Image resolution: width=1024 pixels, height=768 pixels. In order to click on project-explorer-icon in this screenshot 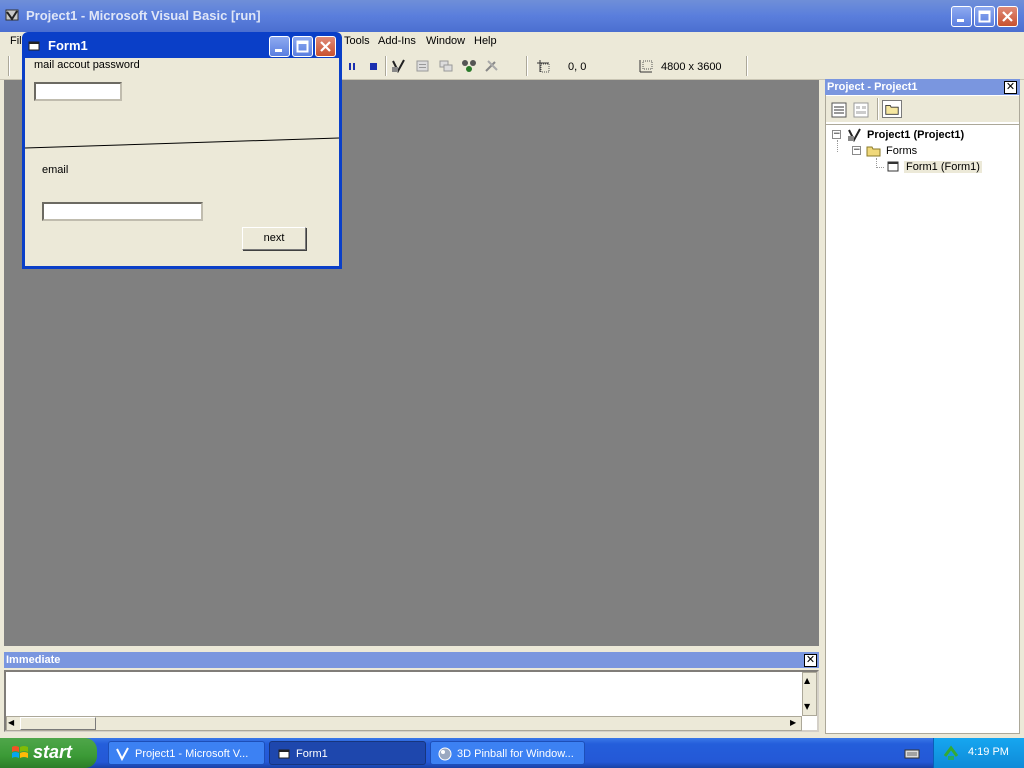, I will do `click(399, 66)`.